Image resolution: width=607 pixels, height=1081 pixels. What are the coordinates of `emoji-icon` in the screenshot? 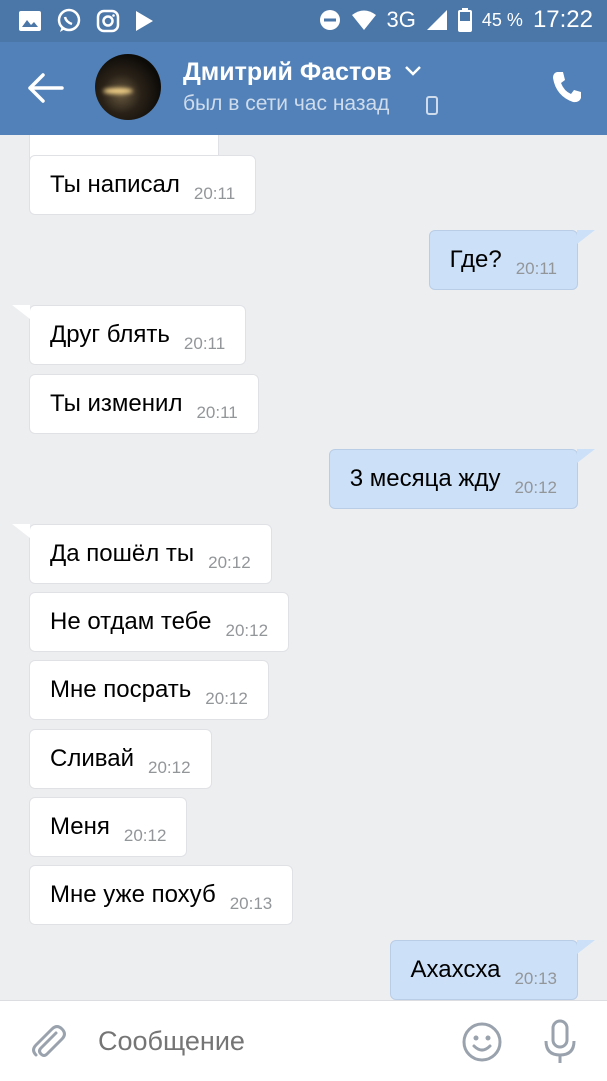 It's located at (482, 1042).